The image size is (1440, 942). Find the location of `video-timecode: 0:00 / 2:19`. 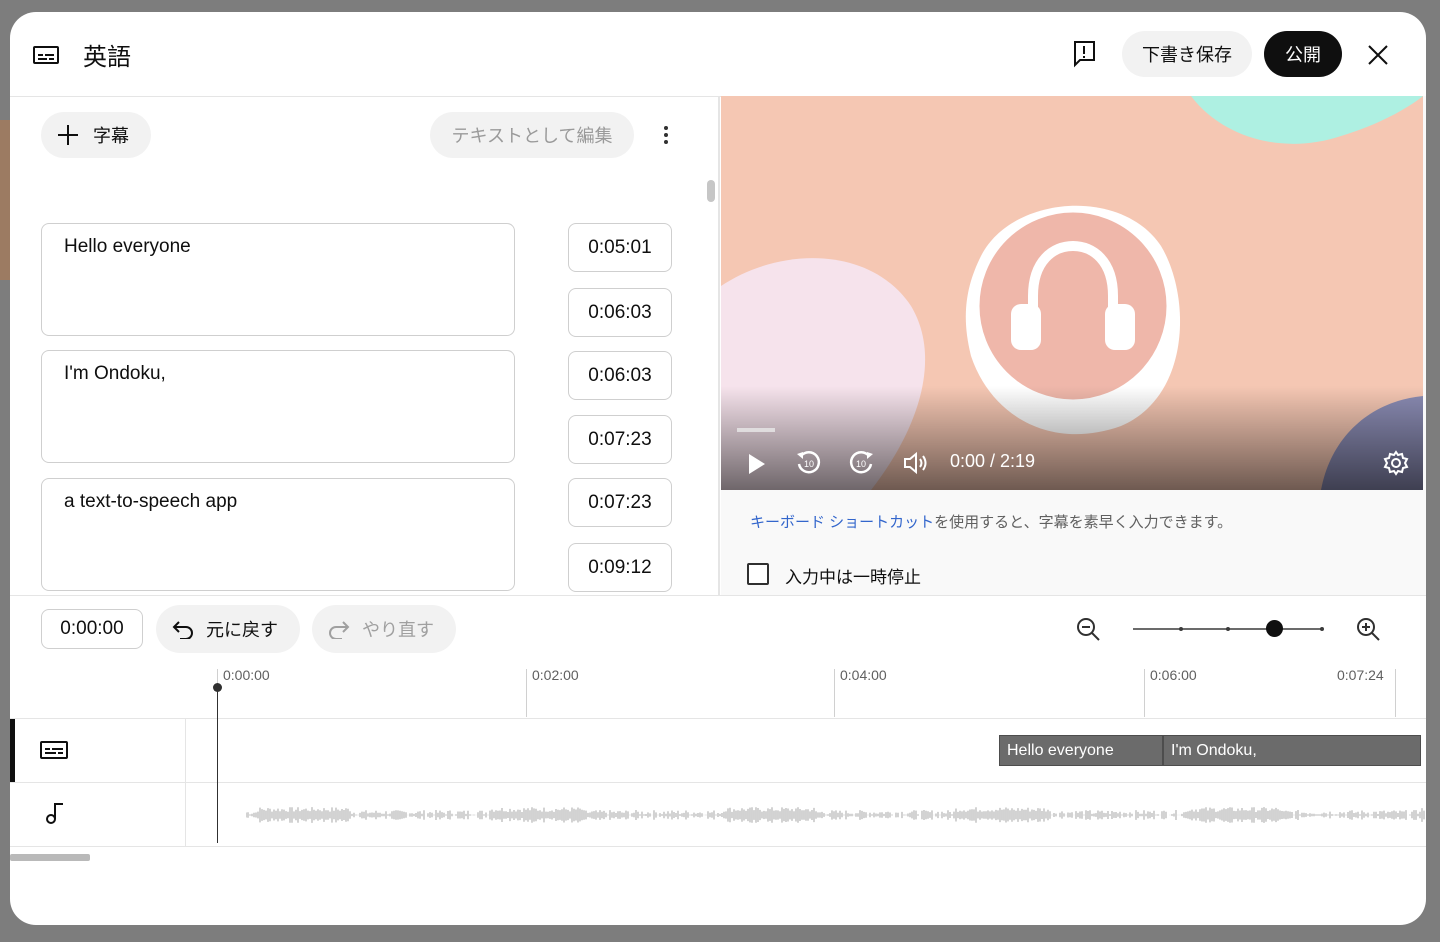

video-timecode: 0:00 / 2:19 is located at coordinates (993, 461).